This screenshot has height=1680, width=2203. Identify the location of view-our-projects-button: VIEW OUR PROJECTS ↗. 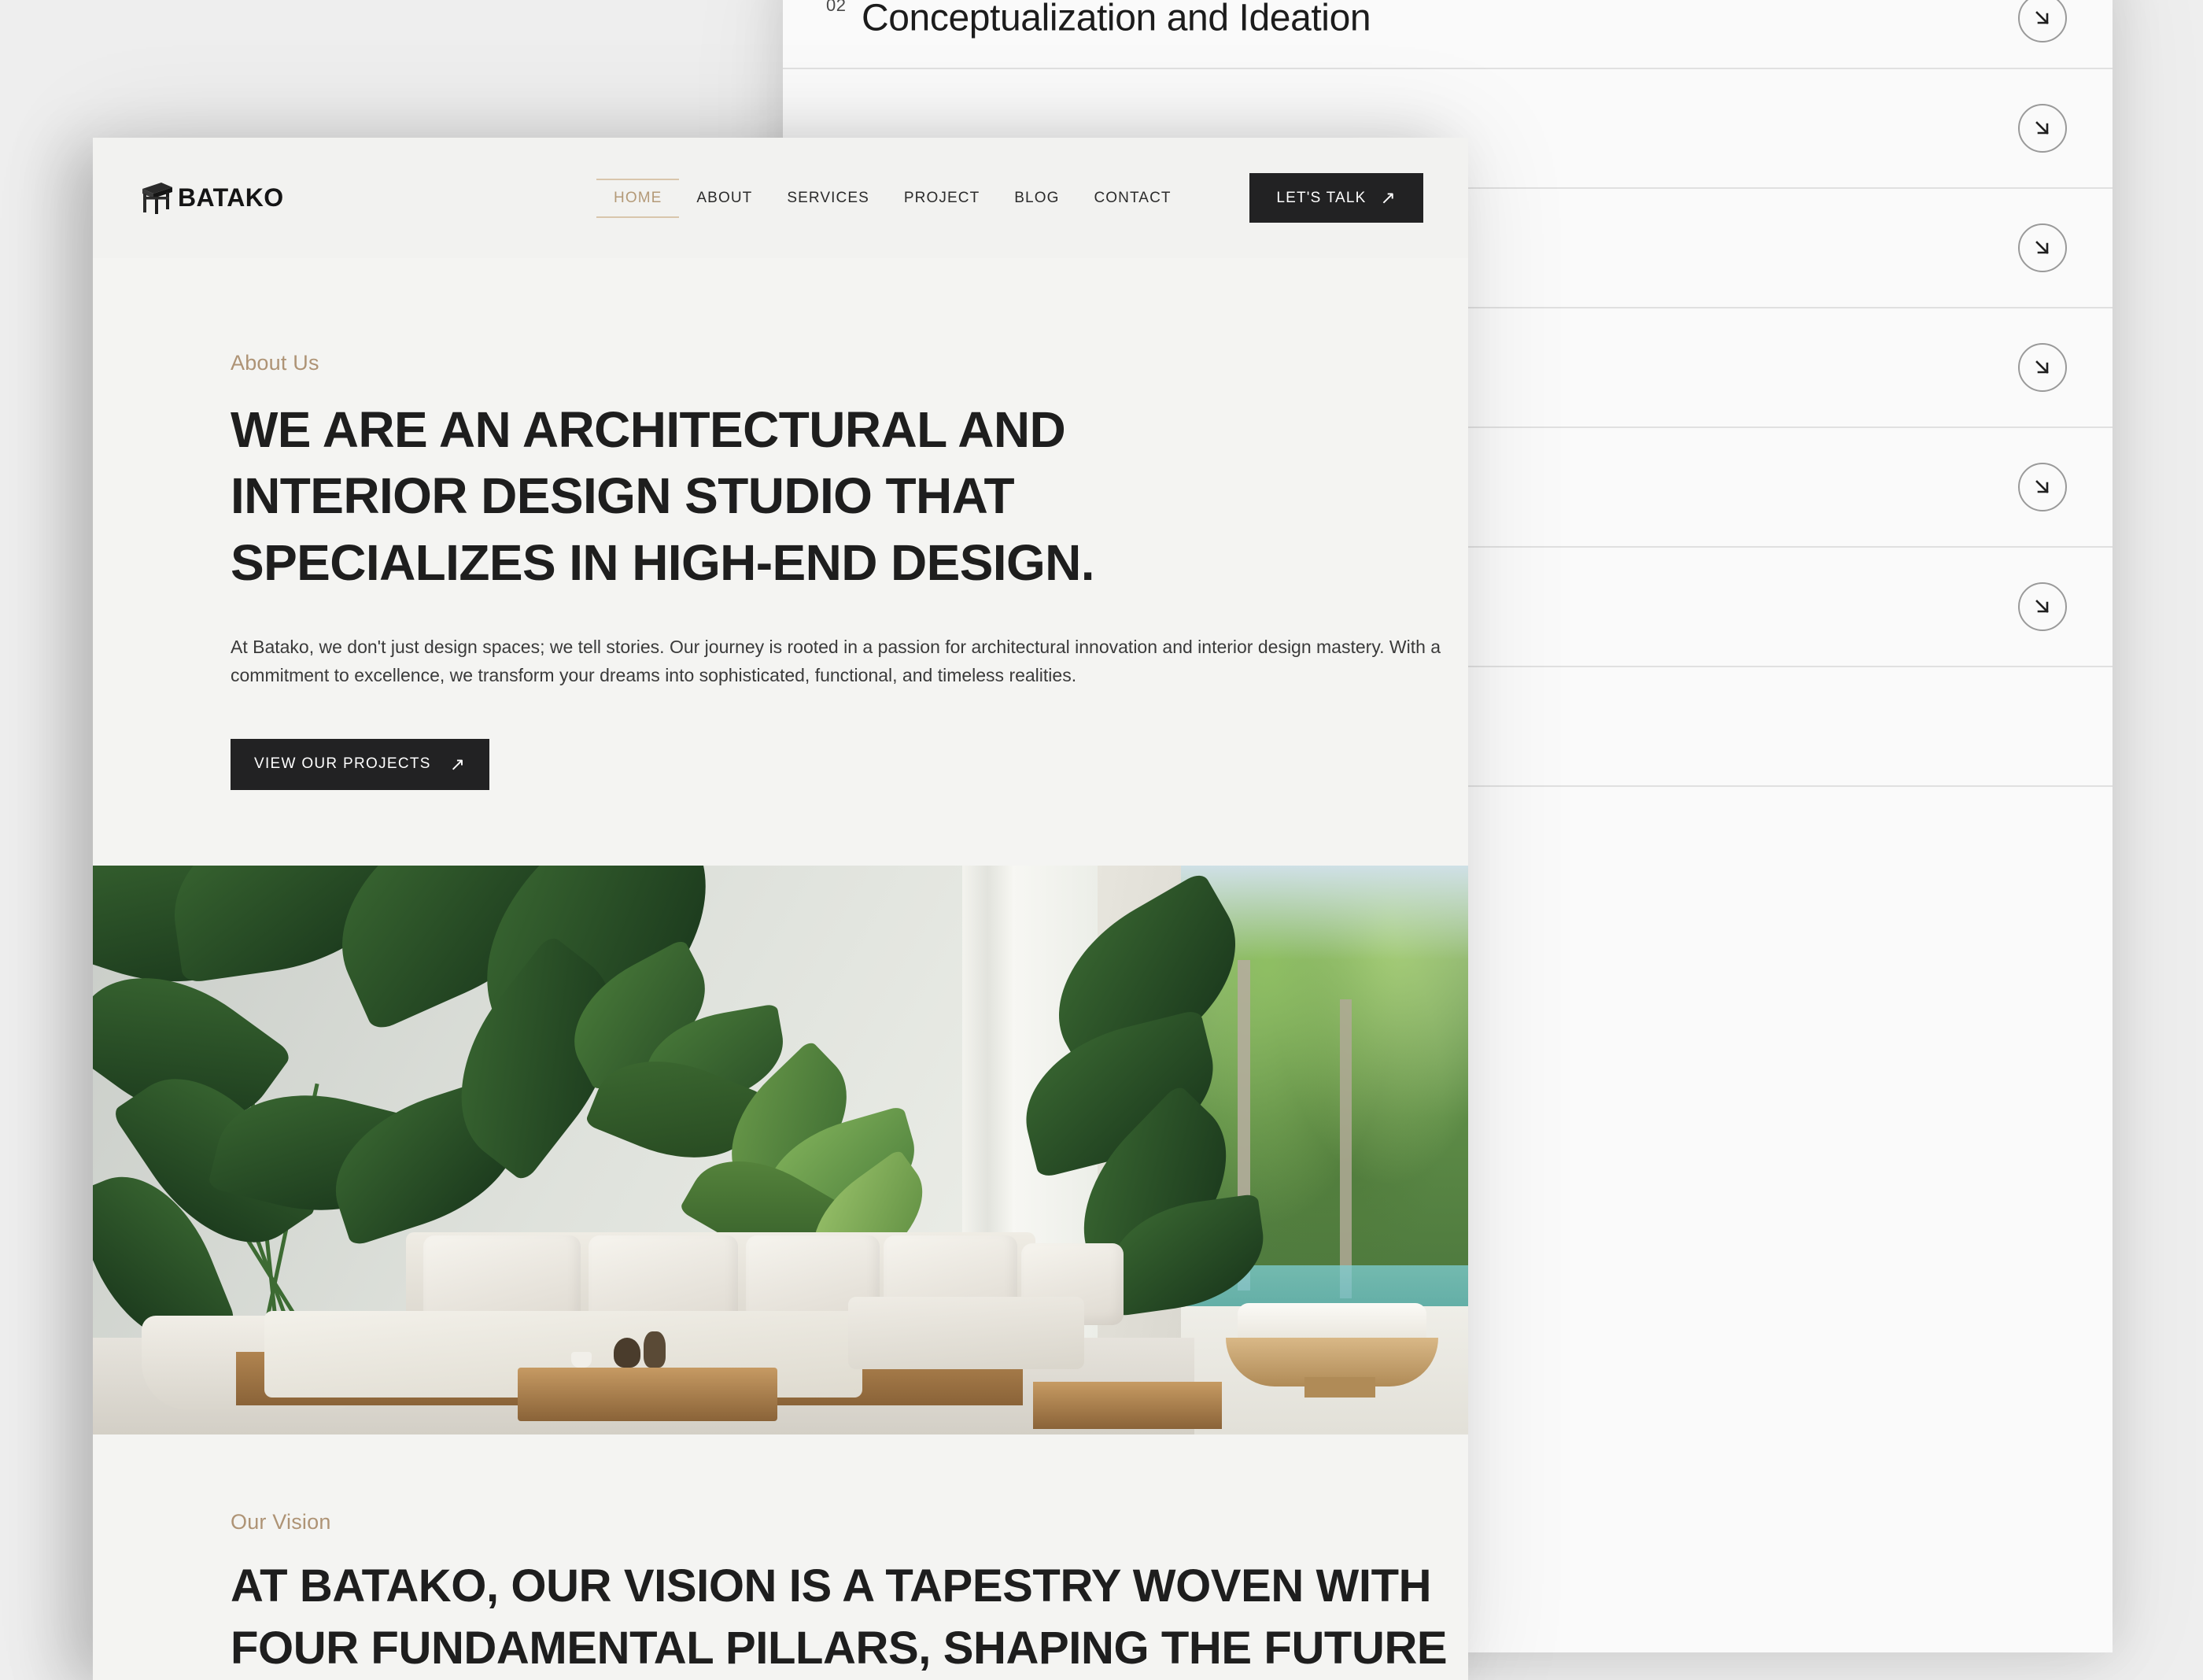
(360, 764).